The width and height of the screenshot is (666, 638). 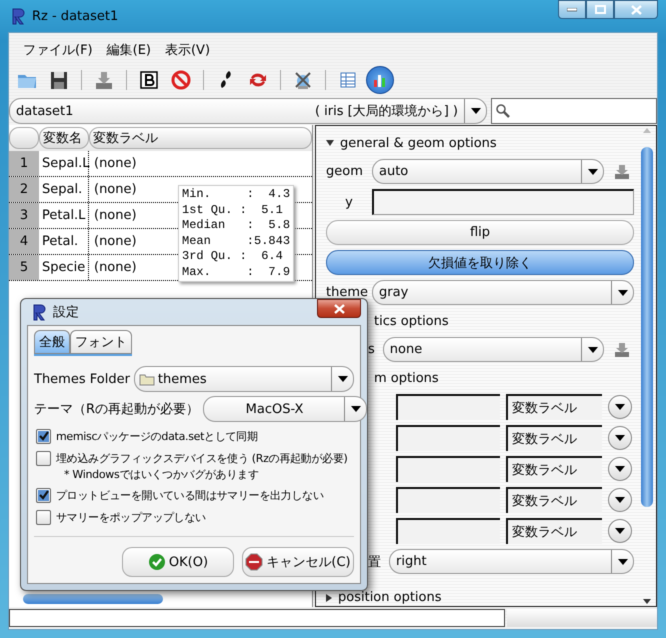 I want to click on vertical-scrollbar, so click(x=647, y=366).